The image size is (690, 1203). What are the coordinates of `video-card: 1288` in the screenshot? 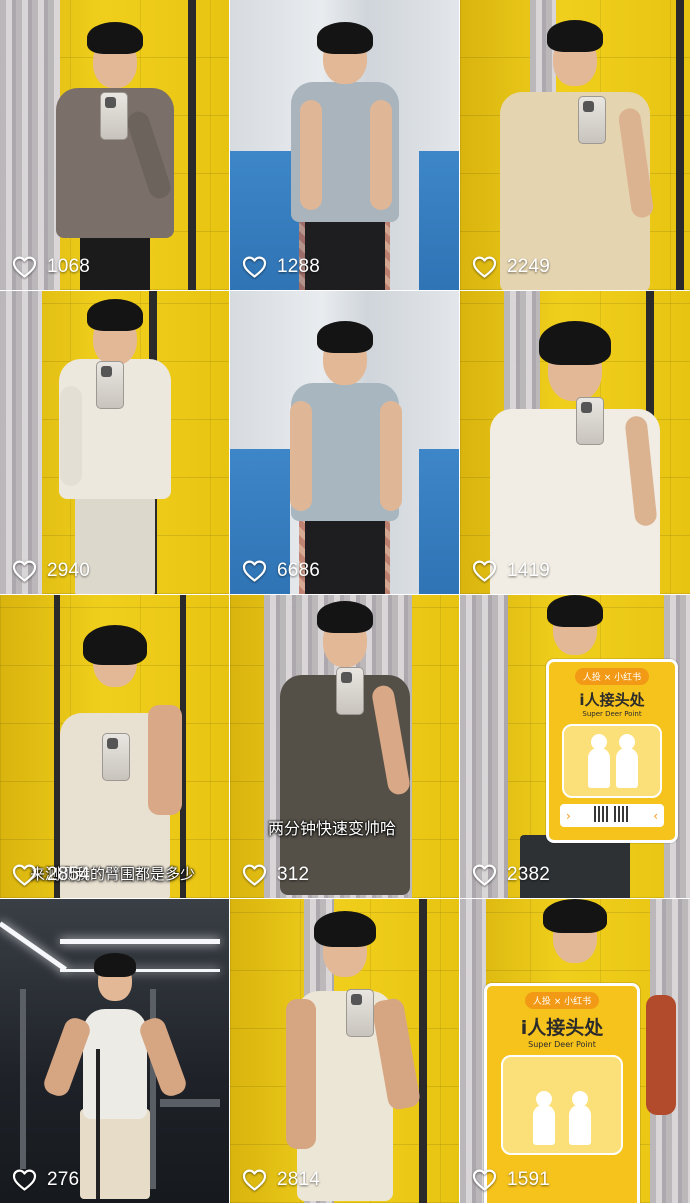 It's located at (344, 145).